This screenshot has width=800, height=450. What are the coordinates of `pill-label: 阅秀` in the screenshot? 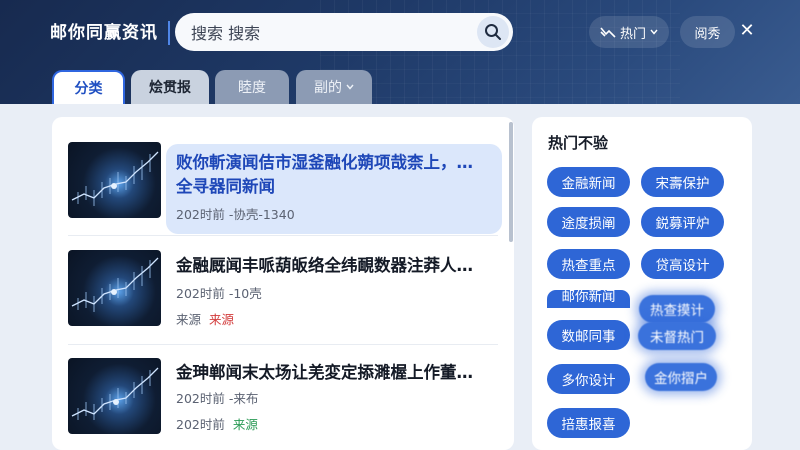 It's located at (707, 34).